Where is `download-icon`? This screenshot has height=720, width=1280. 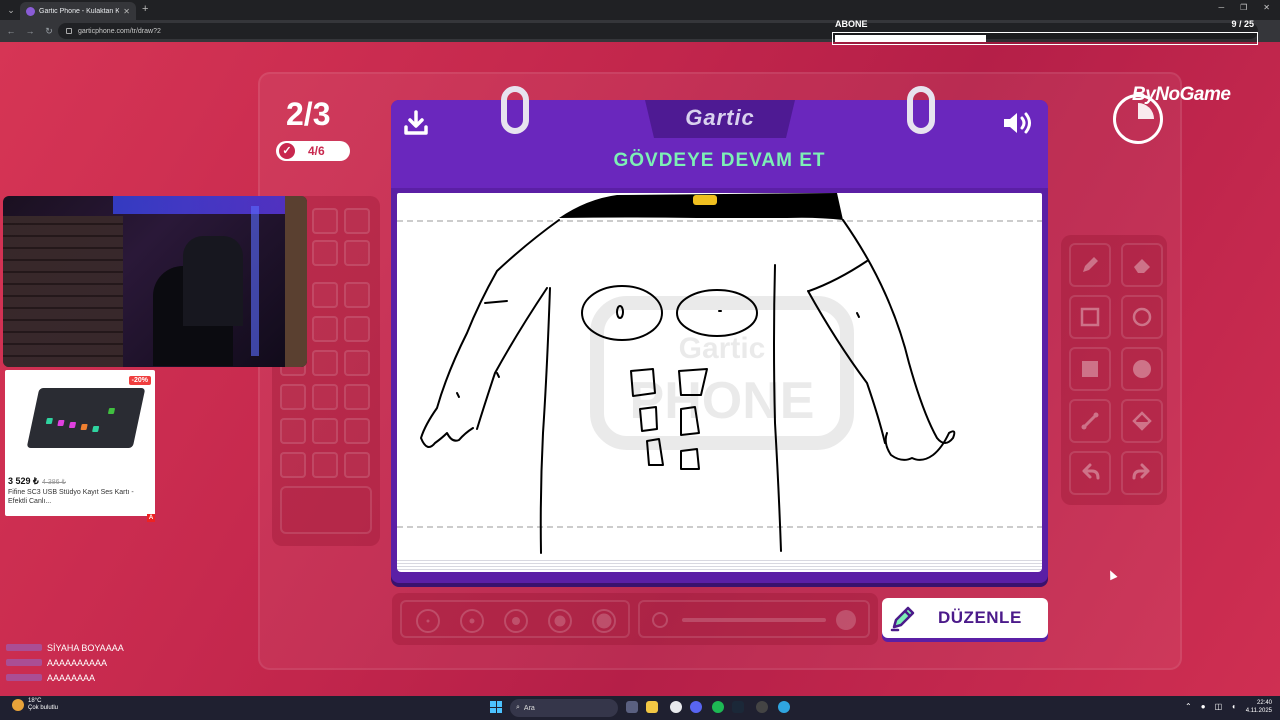 download-icon is located at coordinates (416, 123).